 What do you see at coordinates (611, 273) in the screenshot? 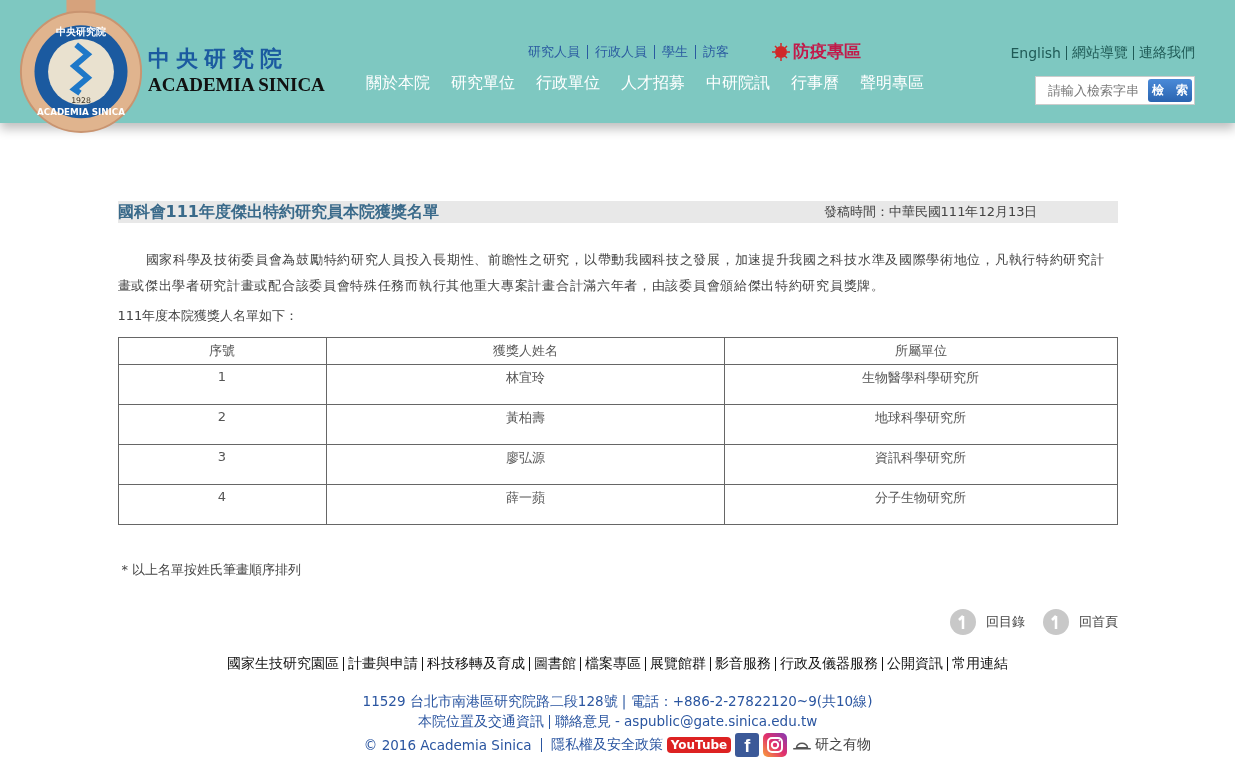
I see `article-paragraph: 國家科學及技術委員會為鼓勵特約研究人員投入長期性、前瞻性之研究，以帶動我國科技之發展，加速提升我國之科技水準及國際學術地位，凡執行特約研究計畫或傑出學者研究計畫或配合該委員會特殊任務而執行其他重大專案計畫合計滿六年者，由該委員會頒給傑出特約研究員獎牌。` at bounding box center [611, 273].